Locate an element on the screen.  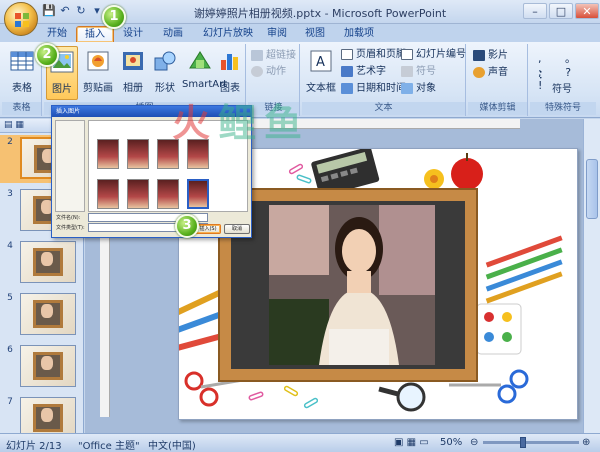
smartart-icon is located at coordinates (200, 60).